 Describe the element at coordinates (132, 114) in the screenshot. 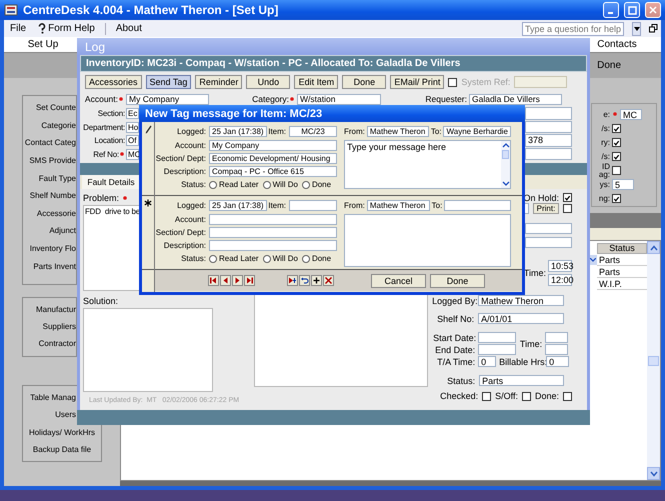

I see `text-field: Ec` at that location.